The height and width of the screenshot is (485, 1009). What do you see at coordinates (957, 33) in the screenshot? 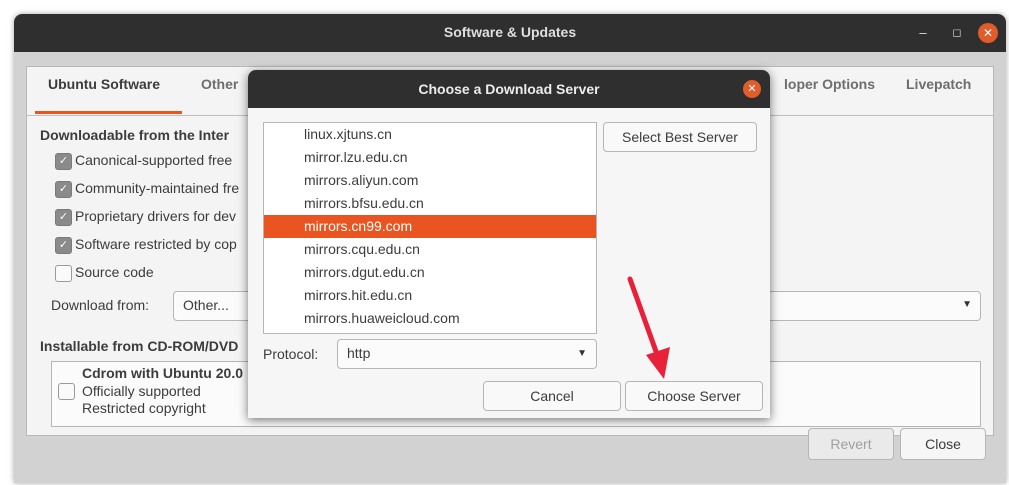
I see `maximize-icon: ◻` at bounding box center [957, 33].